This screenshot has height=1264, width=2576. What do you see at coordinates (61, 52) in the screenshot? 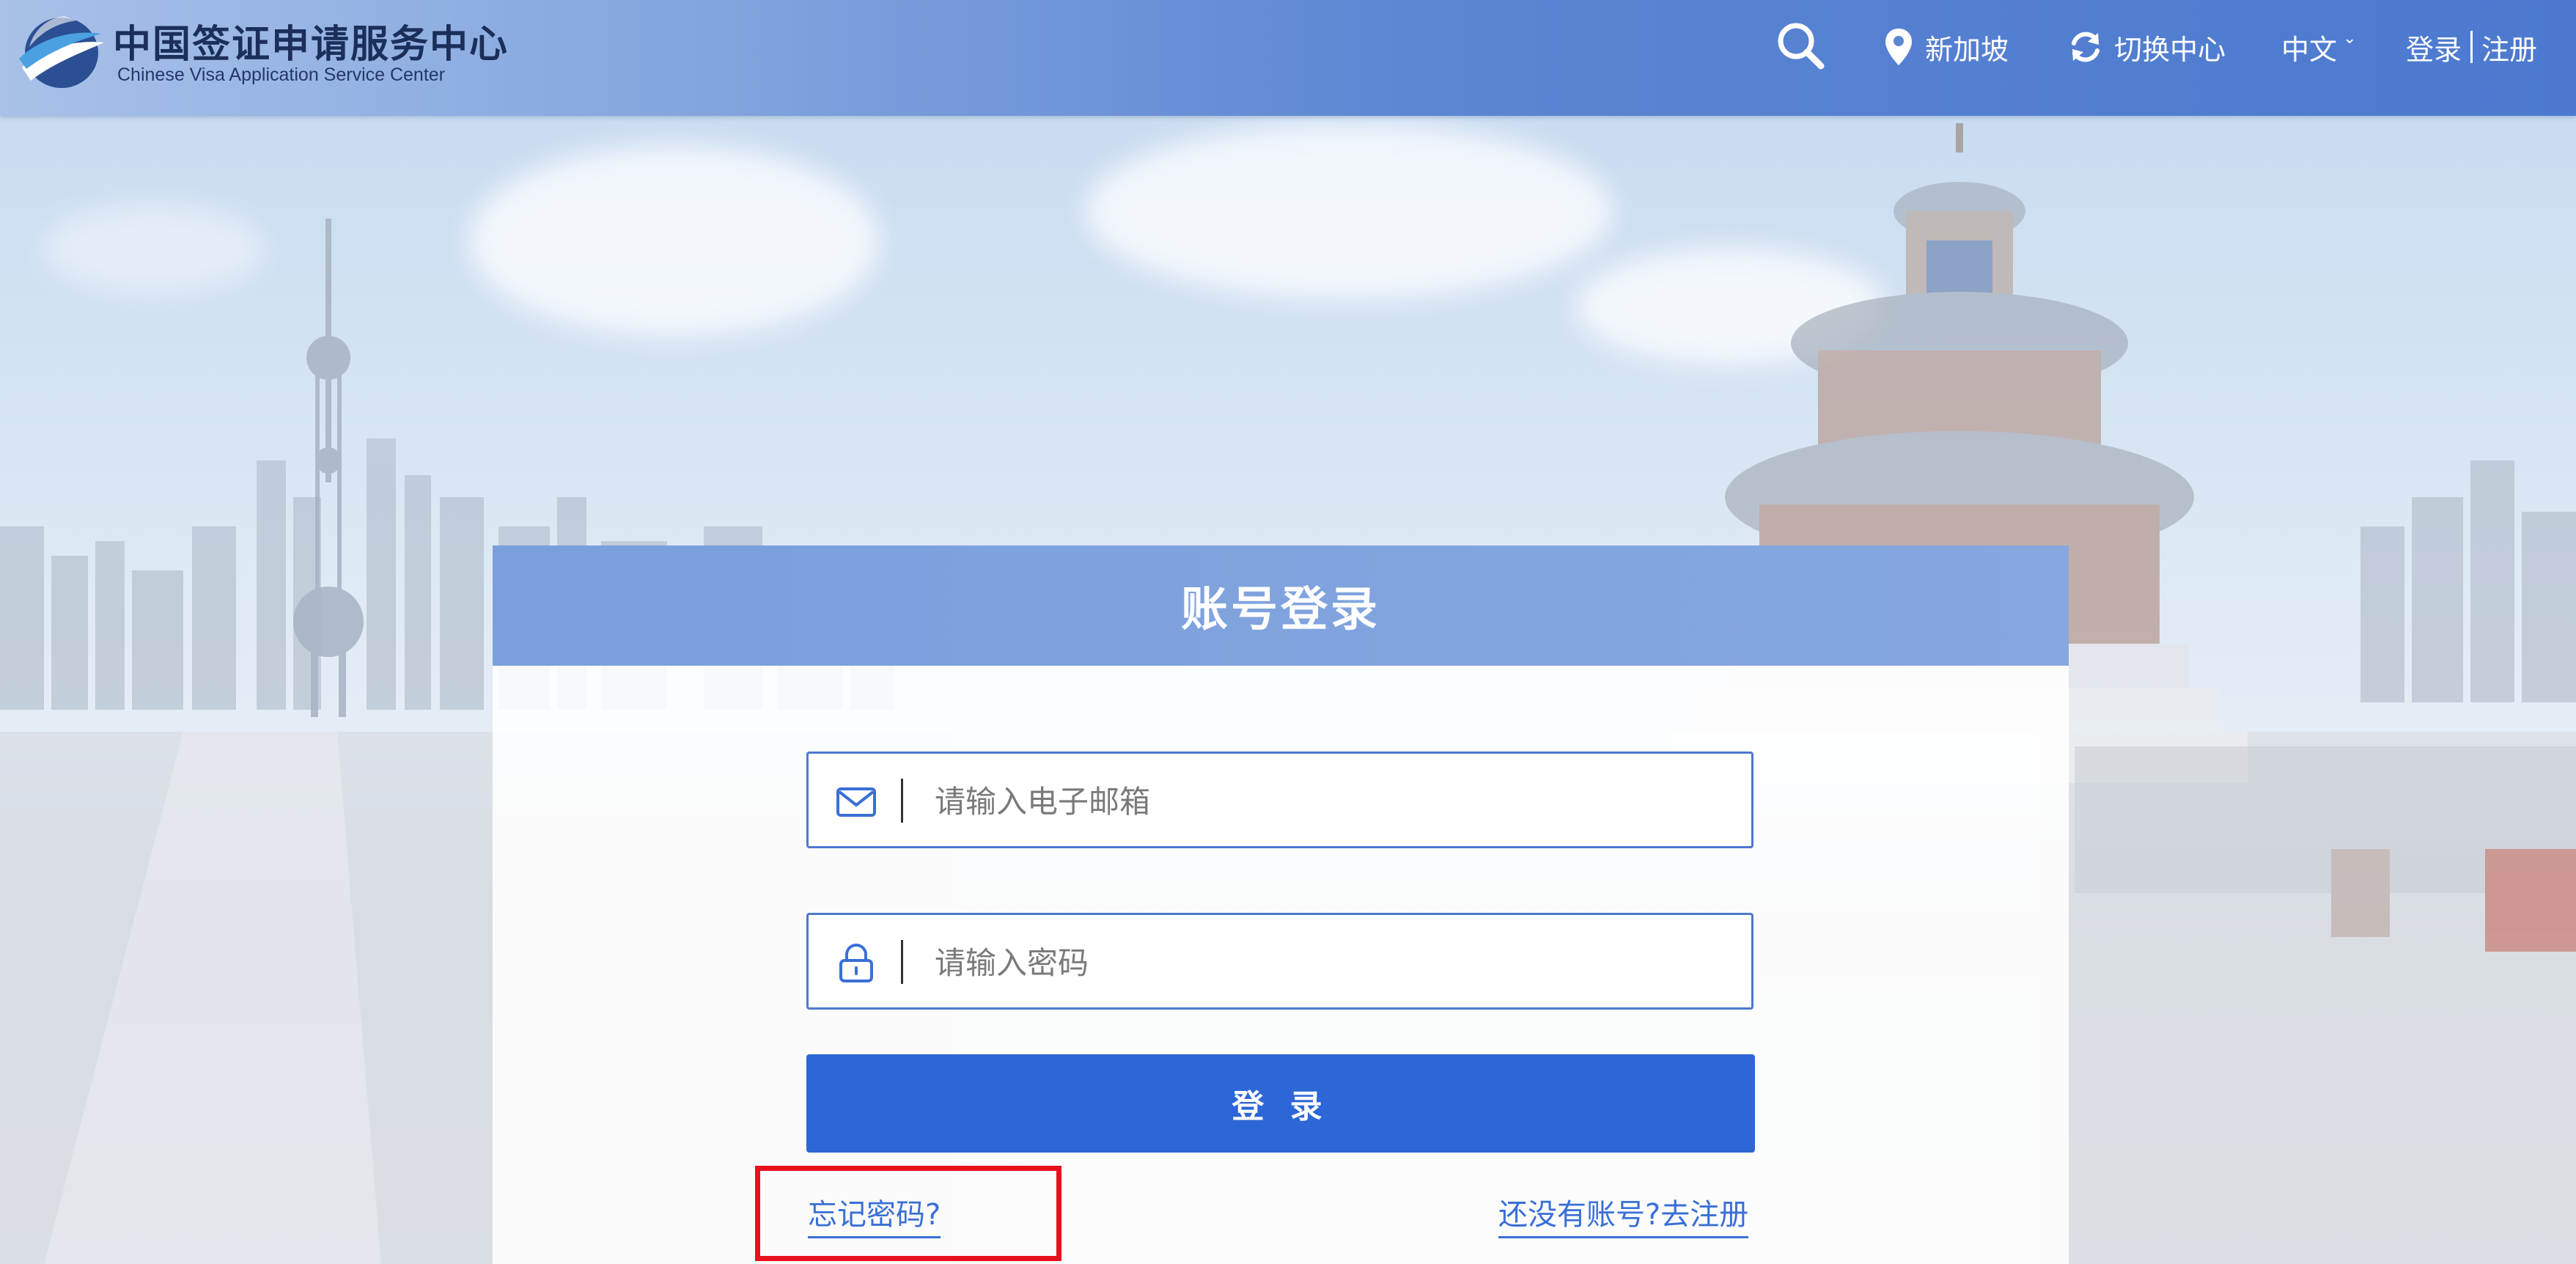
I see `logo-globe-icon` at bounding box center [61, 52].